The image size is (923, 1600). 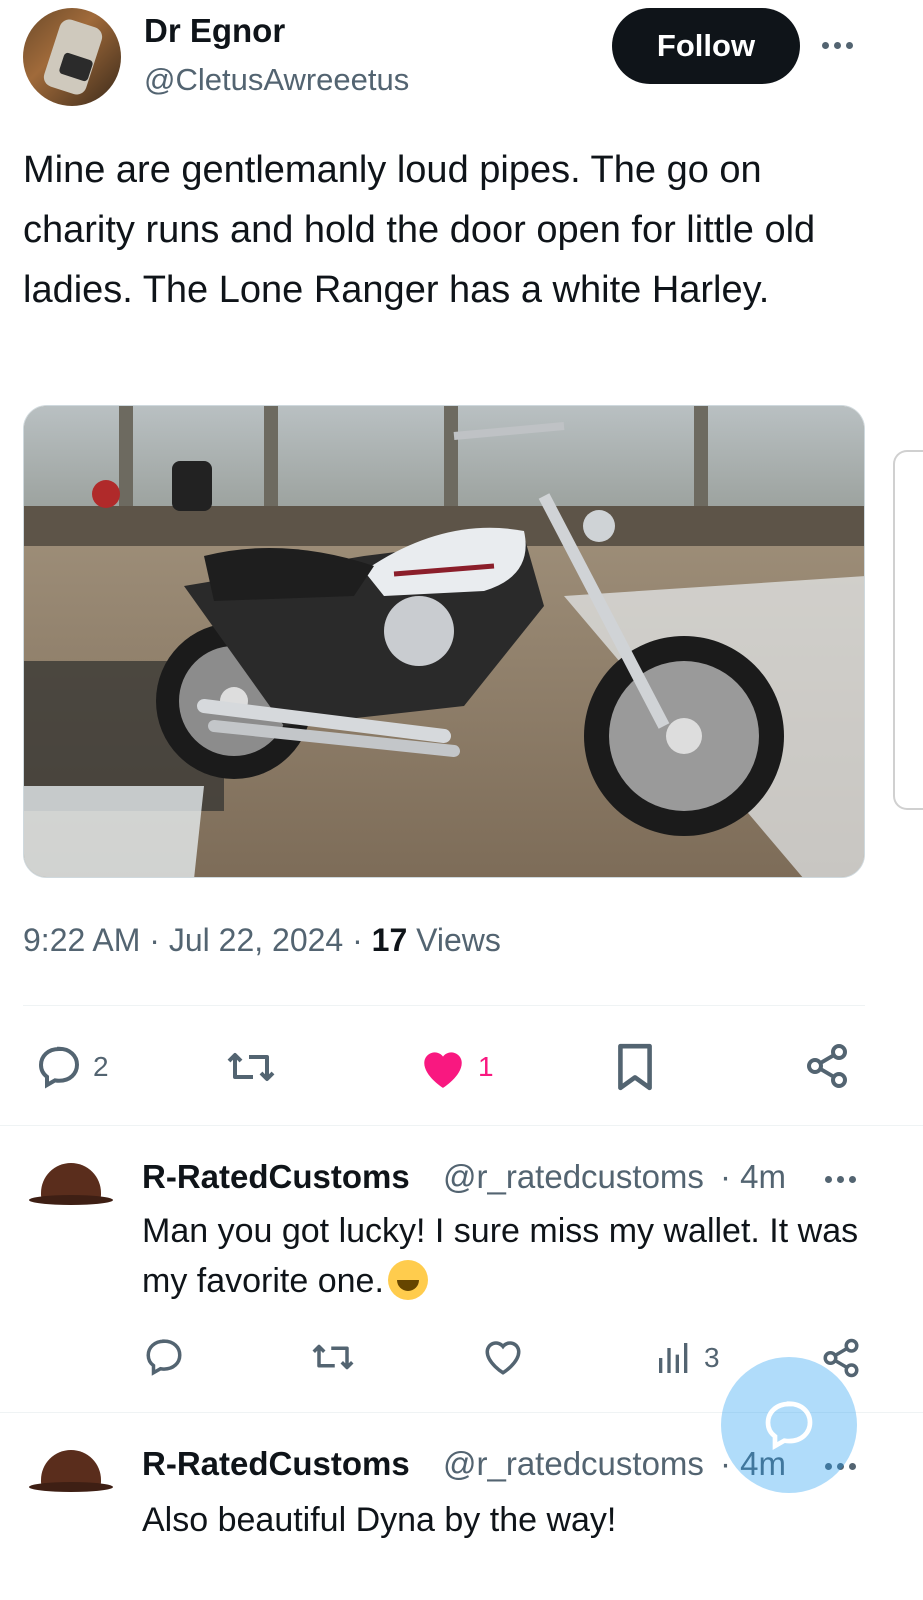 What do you see at coordinates (908, 630) in the screenshot?
I see `scrollbar` at bounding box center [908, 630].